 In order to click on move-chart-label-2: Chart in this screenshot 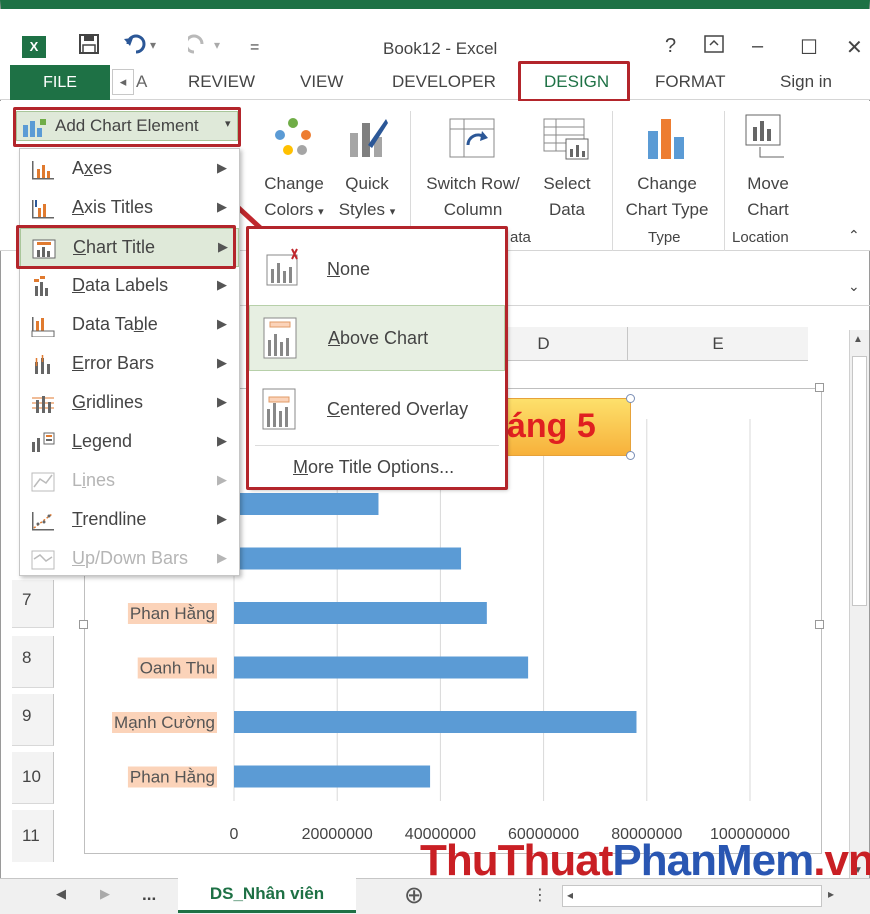, I will do `click(768, 209)`.